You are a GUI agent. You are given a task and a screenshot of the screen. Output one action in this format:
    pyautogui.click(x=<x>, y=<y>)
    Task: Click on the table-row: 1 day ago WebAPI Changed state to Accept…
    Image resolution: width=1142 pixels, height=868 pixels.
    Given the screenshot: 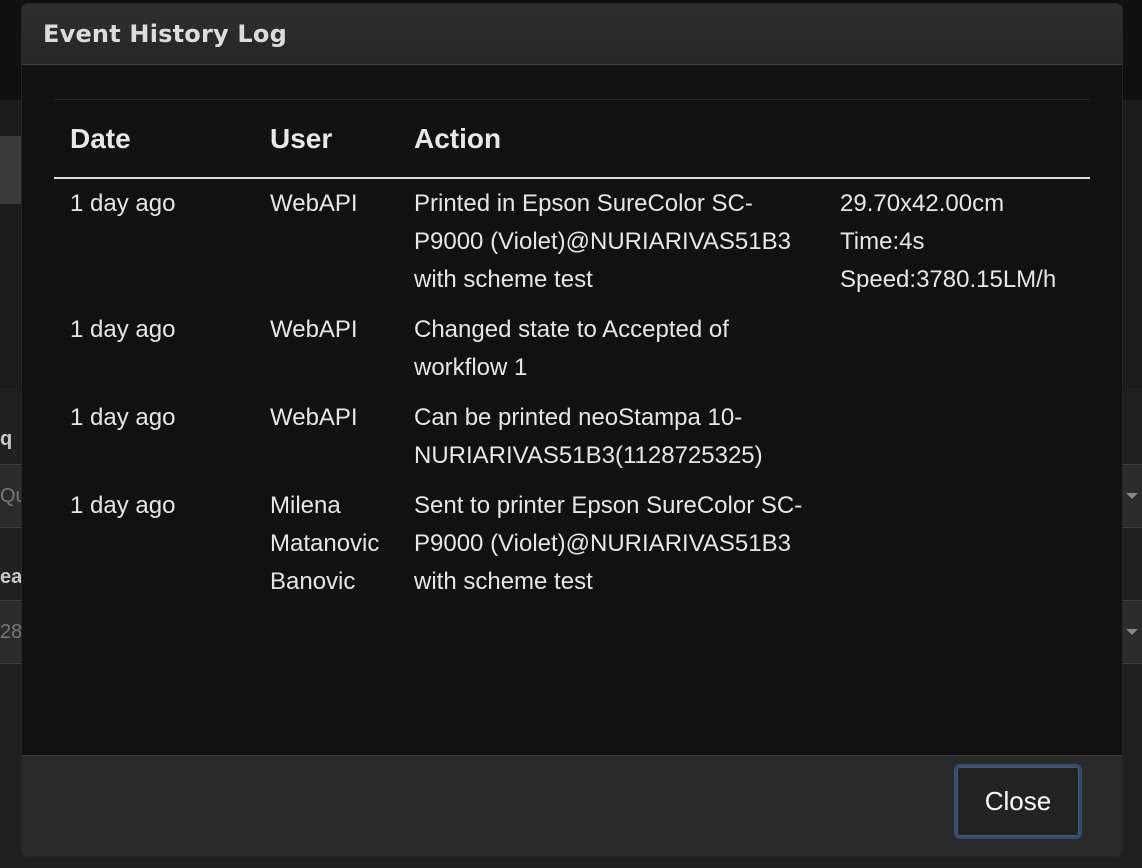 What is the action you would take?
    pyautogui.click(x=572, y=349)
    